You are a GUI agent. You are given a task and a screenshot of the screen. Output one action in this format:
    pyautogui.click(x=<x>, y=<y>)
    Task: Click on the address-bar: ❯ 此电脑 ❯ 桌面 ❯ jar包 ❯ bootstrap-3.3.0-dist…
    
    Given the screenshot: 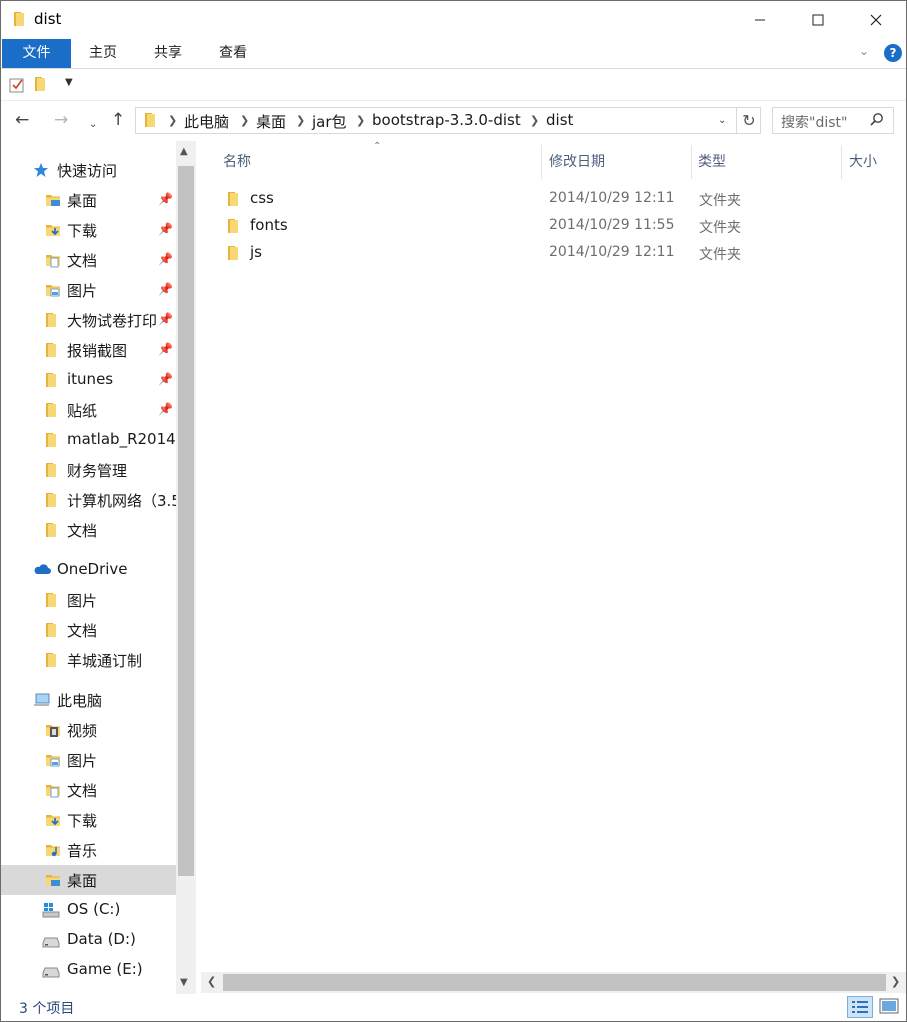 What is the action you would take?
    pyautogui.click(x=448, y=120)
    